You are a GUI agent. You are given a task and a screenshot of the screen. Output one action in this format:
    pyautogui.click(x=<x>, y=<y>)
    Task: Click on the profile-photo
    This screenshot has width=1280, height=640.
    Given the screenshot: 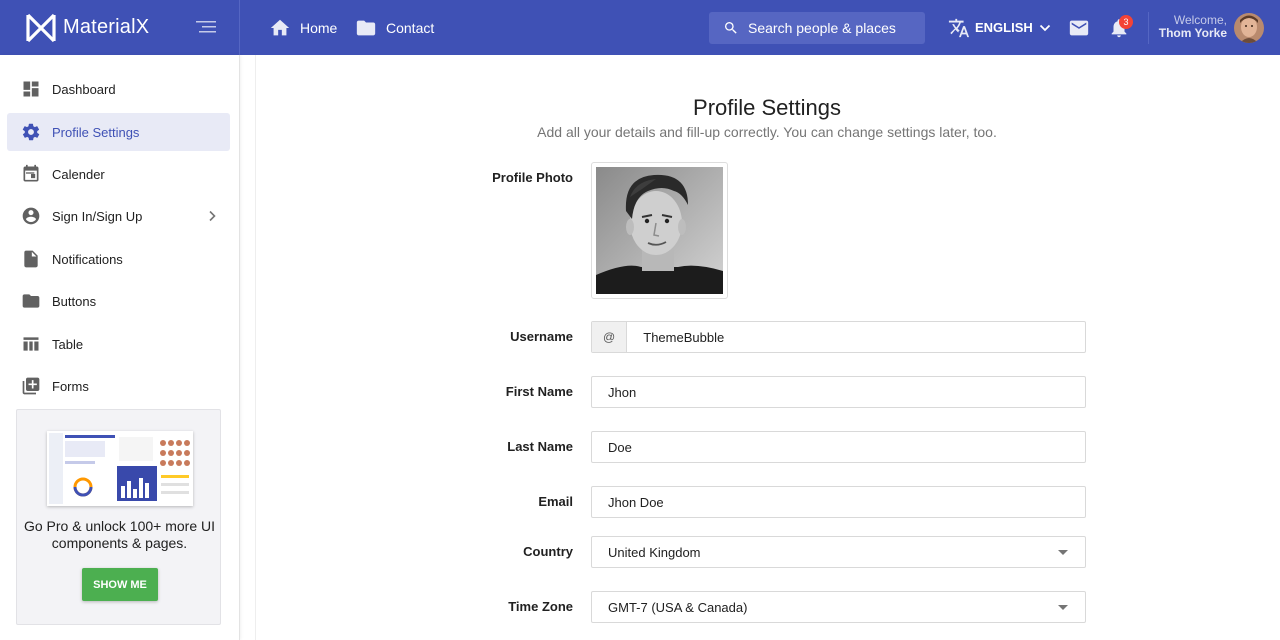 What is the action you would take?
    pyautogui.click(x=659, y=230)
    